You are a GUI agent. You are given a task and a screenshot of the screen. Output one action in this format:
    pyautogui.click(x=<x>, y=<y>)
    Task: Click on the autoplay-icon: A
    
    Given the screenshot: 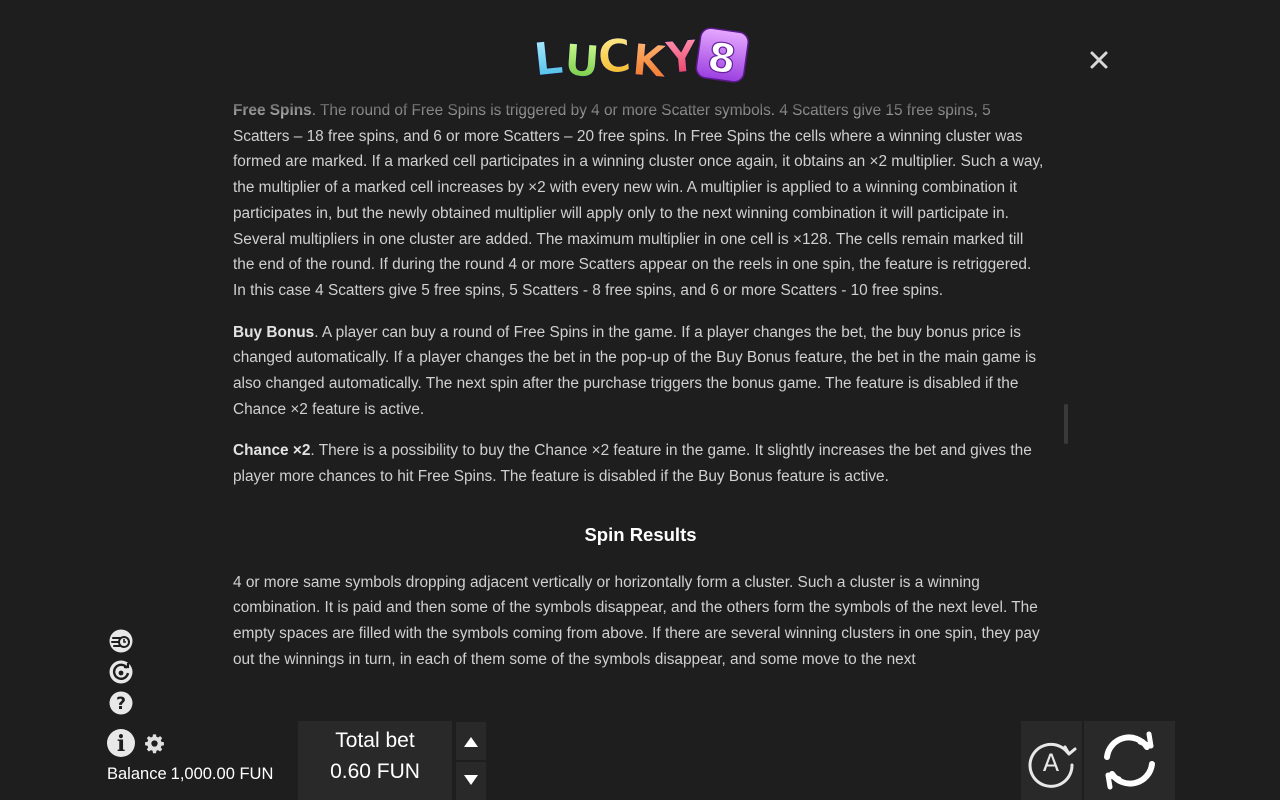 What is the action you would take?
    pyautogui.click(x=1052, y=765)
    